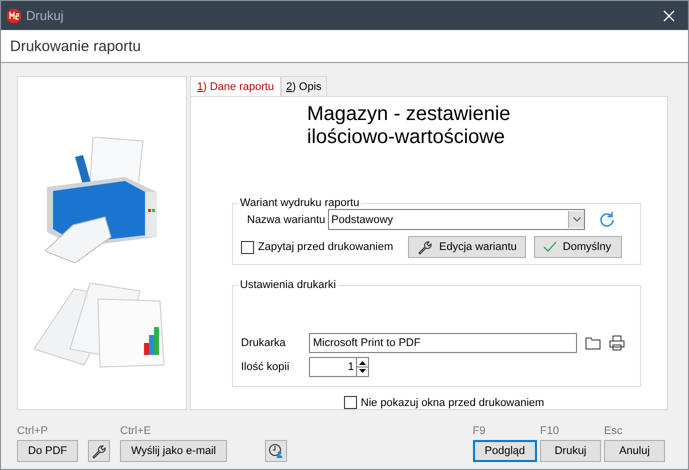 Image resolution: width=689 pixels, height=470 pixels. What do you see at coordinates (593, 343) in the screenshot?
I see `folder-icon` at bounding box center [593, 343].